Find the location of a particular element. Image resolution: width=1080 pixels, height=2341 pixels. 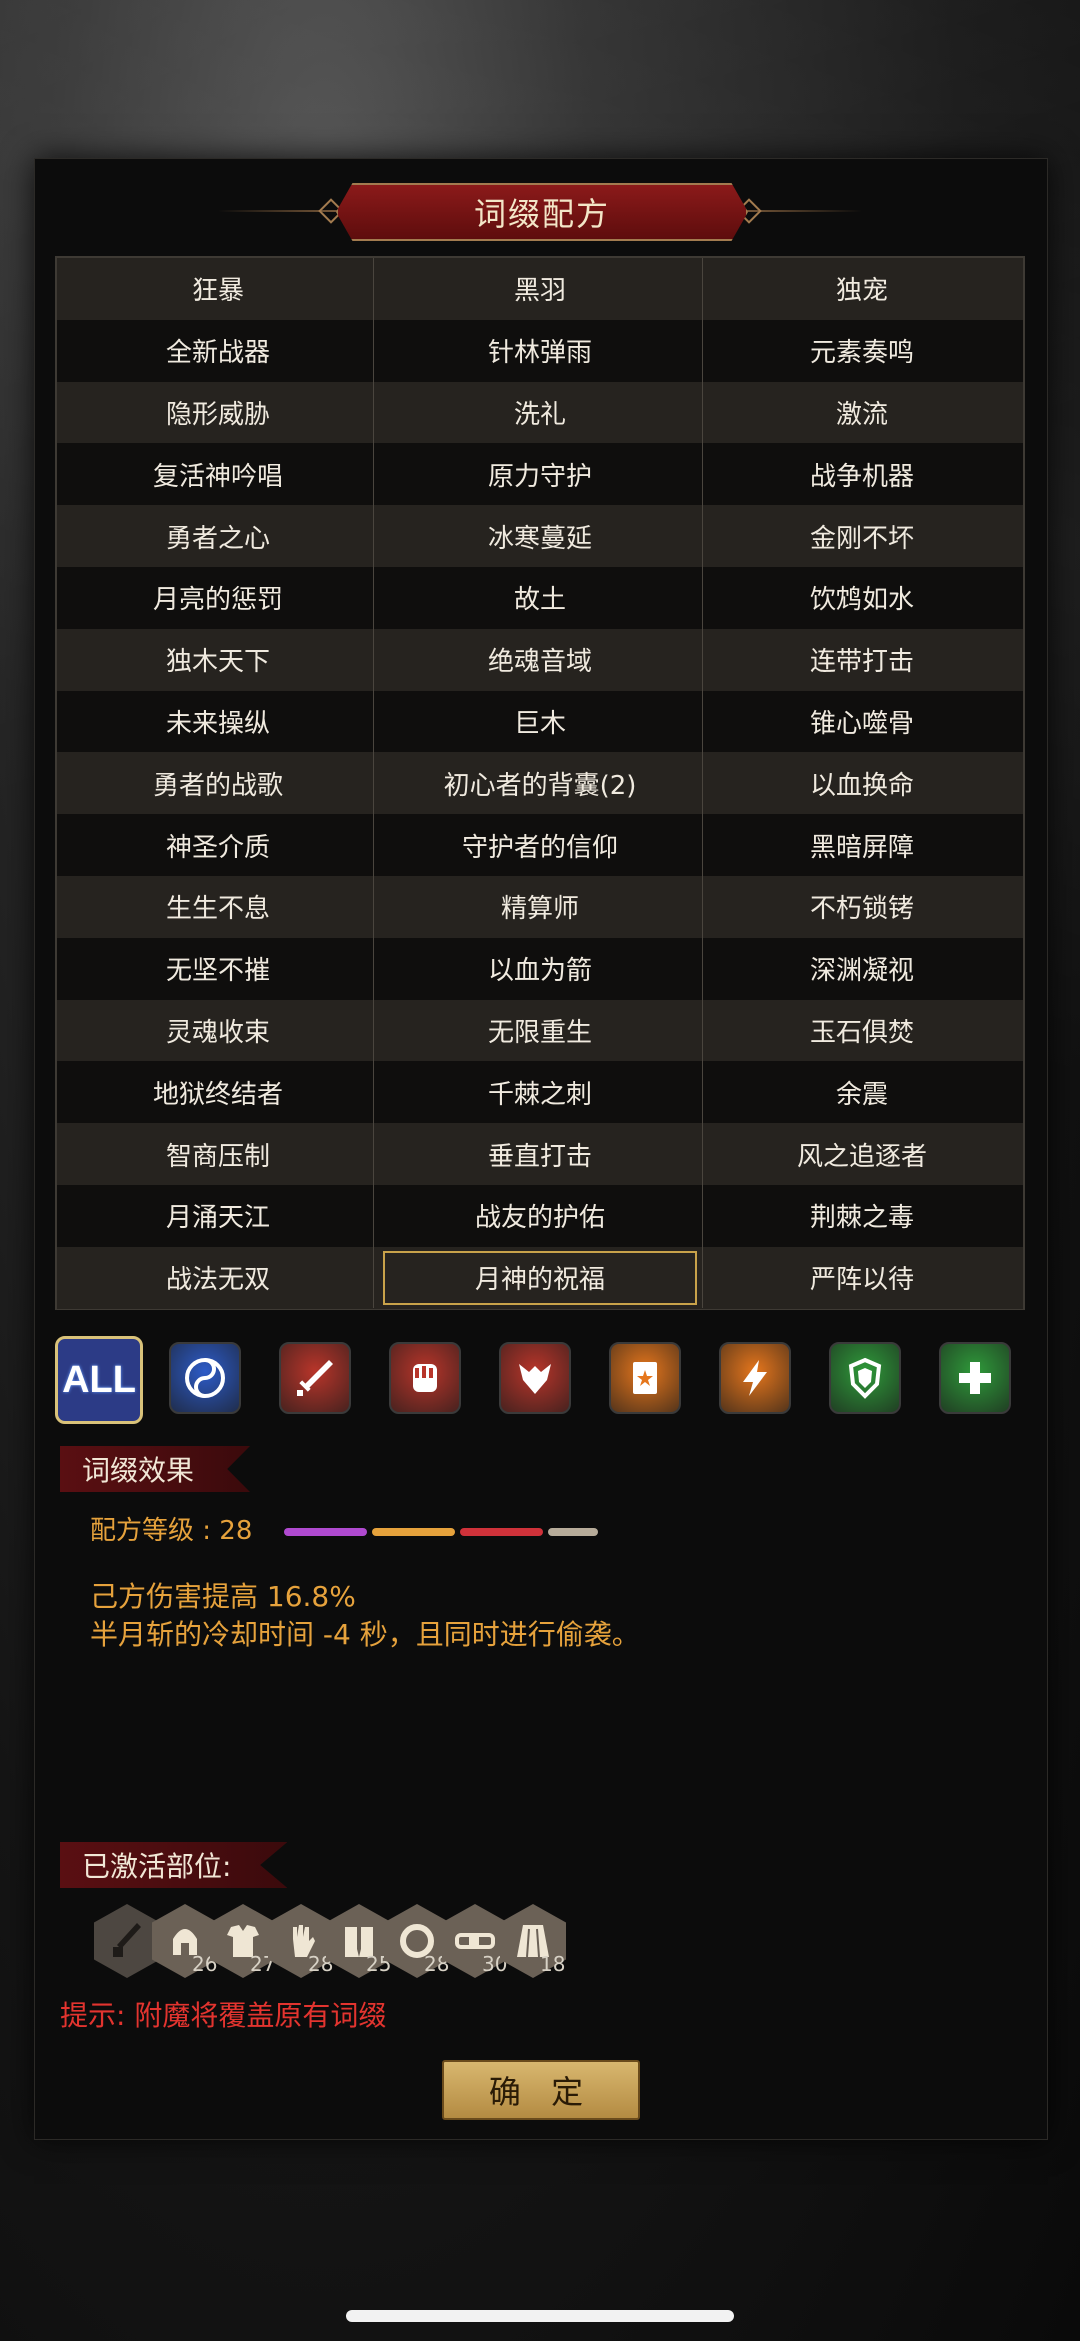

affix-cell: 初心者的背囊(2) is located at coordinates (540, 783).